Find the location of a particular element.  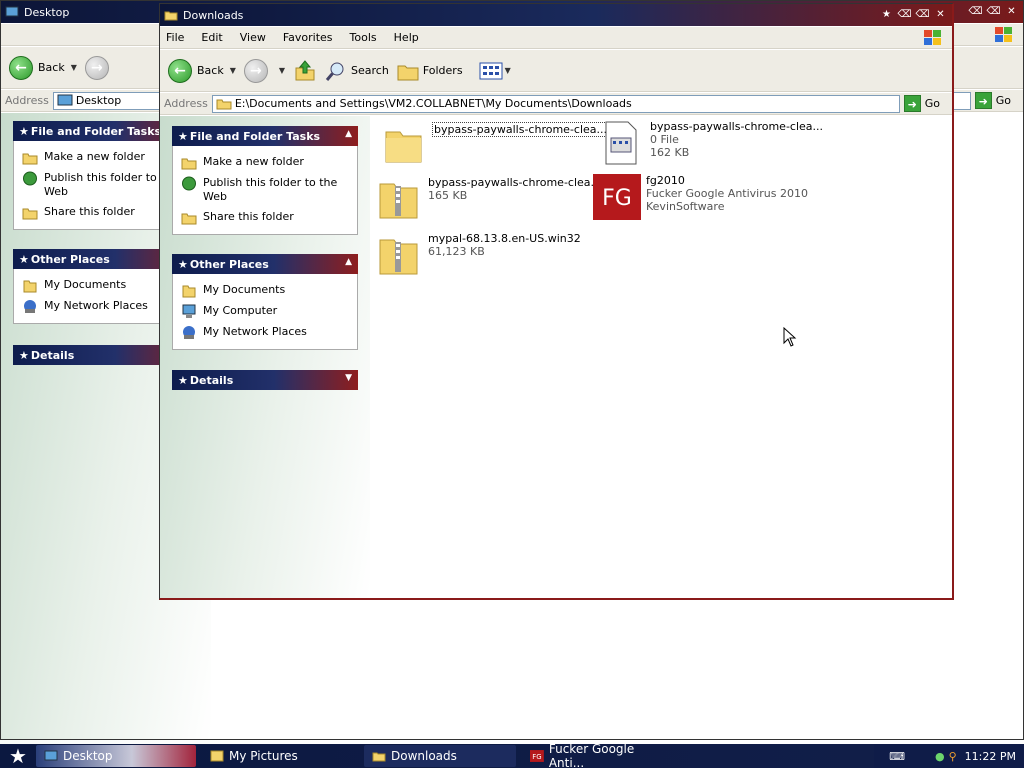

computer-icon is located at coordinates (189, 311).